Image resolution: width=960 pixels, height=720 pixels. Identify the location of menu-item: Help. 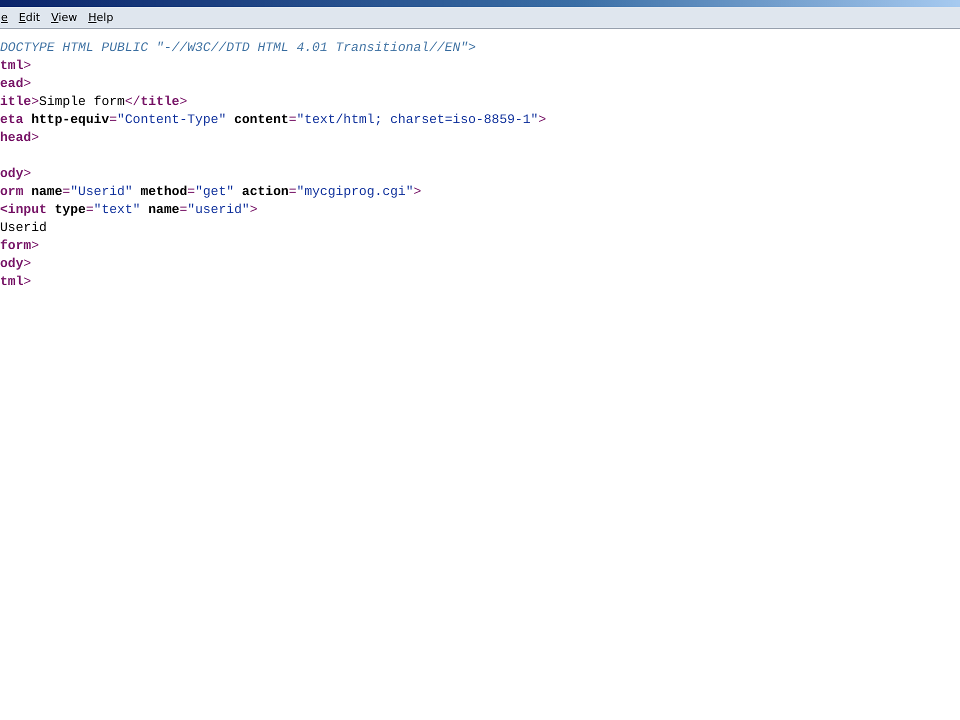
(101, 17).